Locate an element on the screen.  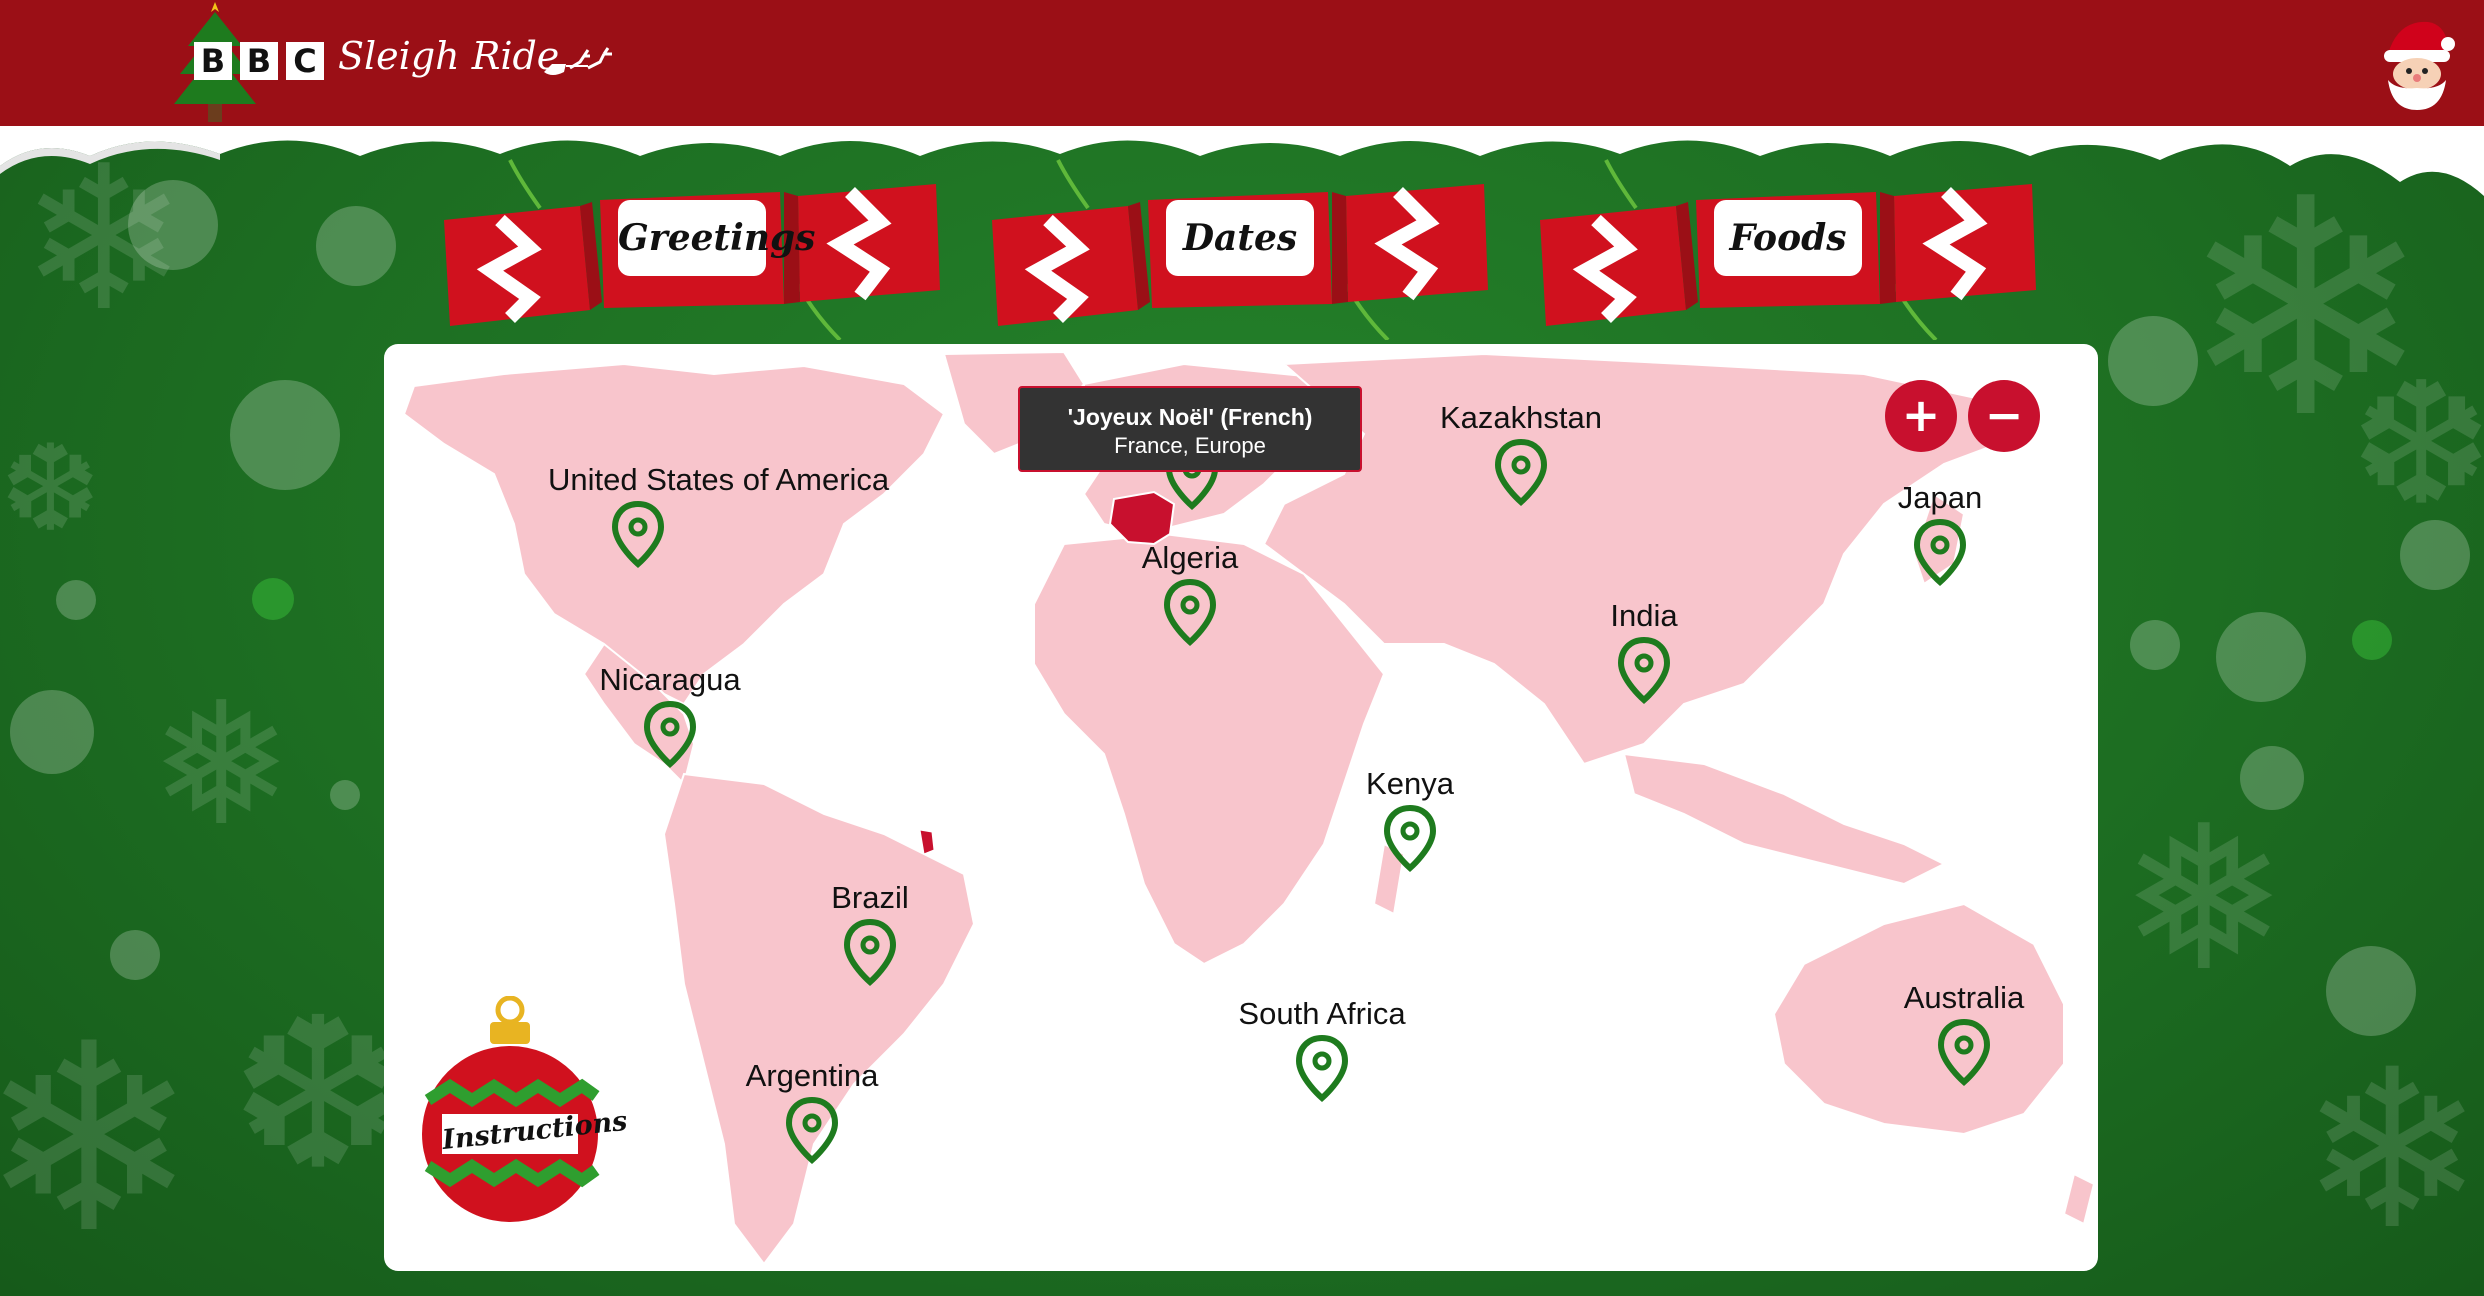
map-marker-usa: United States of America is located at coordinates (719, 515).